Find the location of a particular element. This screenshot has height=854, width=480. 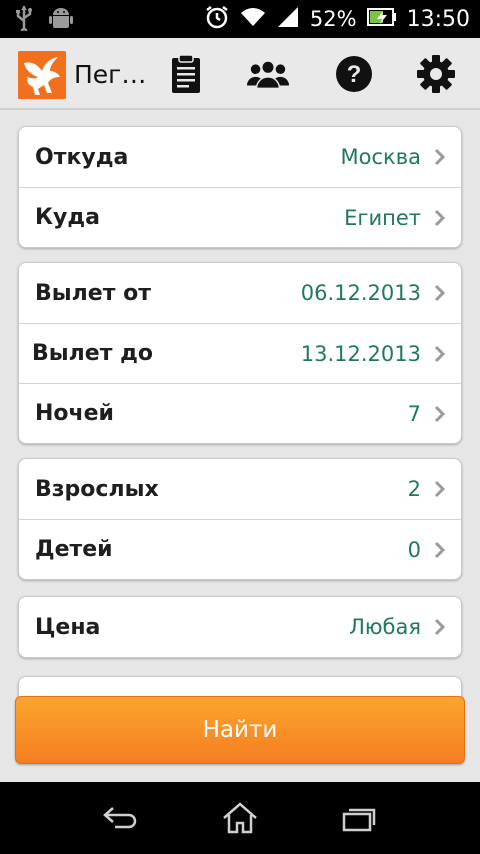

clock: 13:50 is located at coordinates (438, 19).